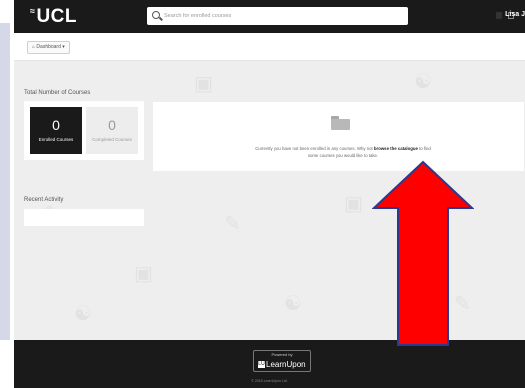 The width and height of the screenshot is (525, 388). I want to click on enrolled-courses-tile: 0 Enrolled Courses, so click(56, 130).